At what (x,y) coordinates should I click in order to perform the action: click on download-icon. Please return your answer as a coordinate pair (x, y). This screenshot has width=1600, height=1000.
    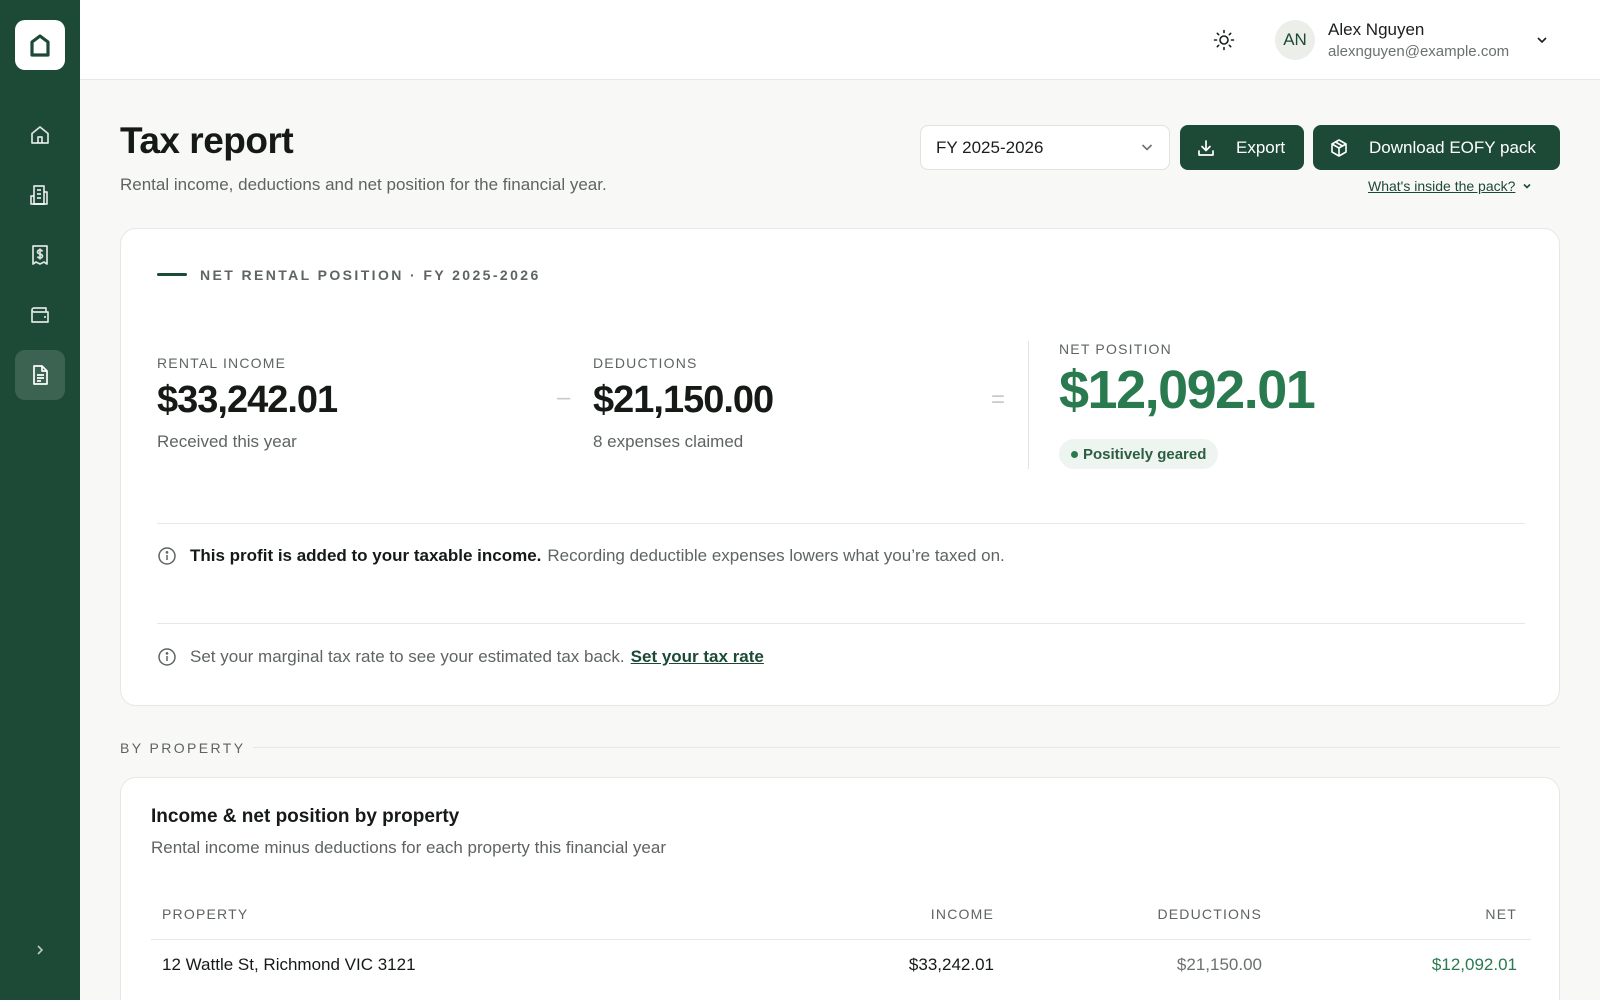
    Looking at the image, I should click on (1206, 148).